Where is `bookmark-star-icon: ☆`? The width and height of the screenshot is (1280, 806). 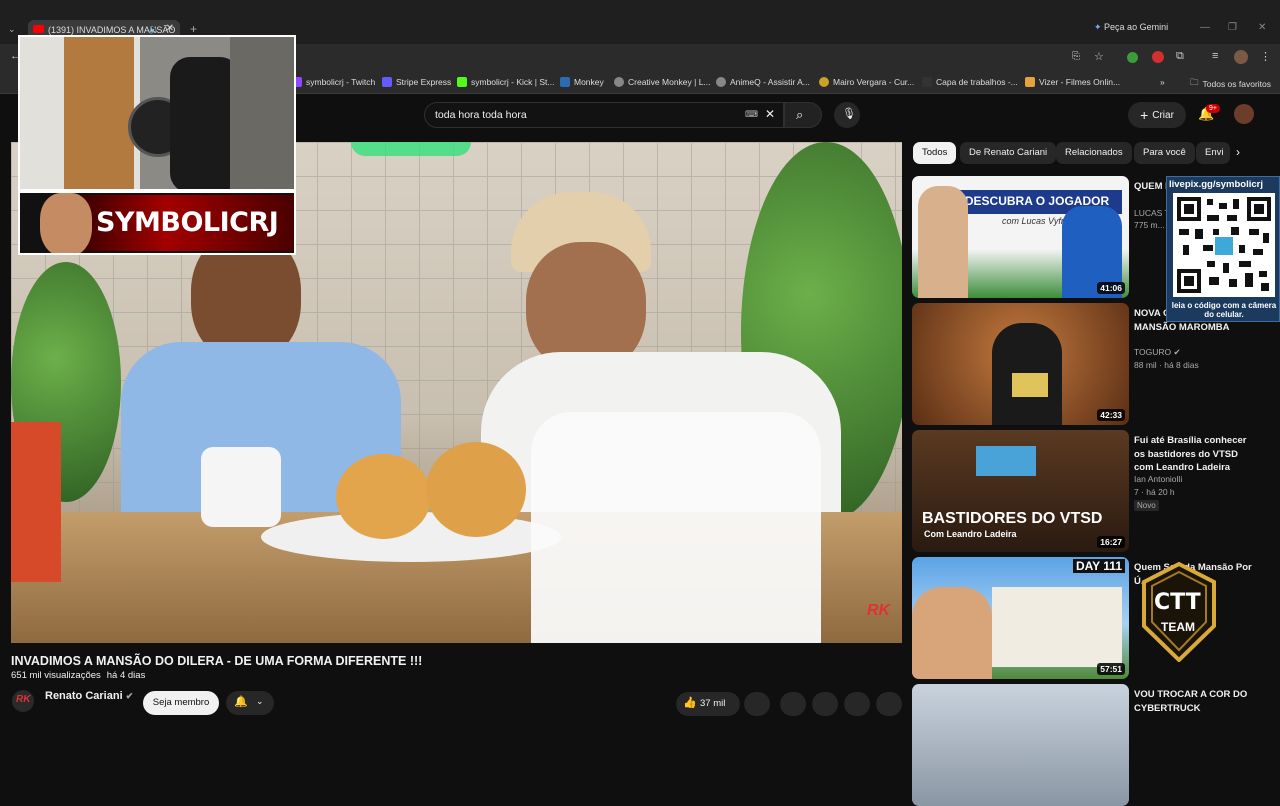
bookmark-star-icon: ☆ is located at coordinates (1099, 56).